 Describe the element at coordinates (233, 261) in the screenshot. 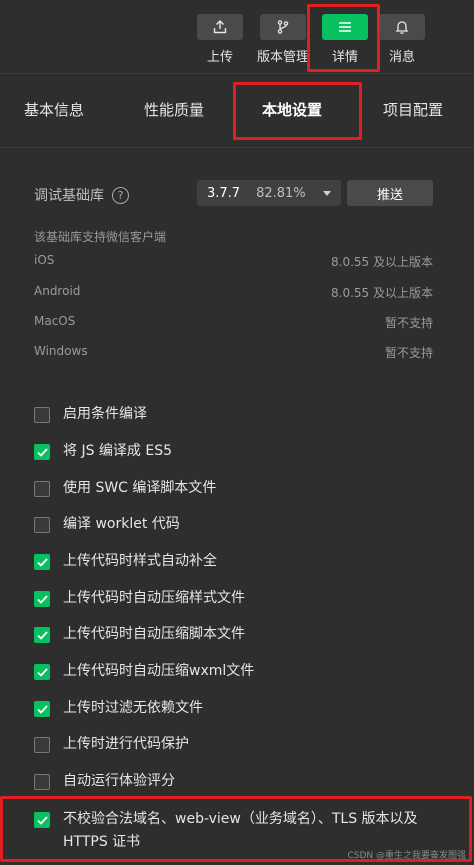

I see `support-row-ios: iOS 8.0.55 及以上版本` at that location.